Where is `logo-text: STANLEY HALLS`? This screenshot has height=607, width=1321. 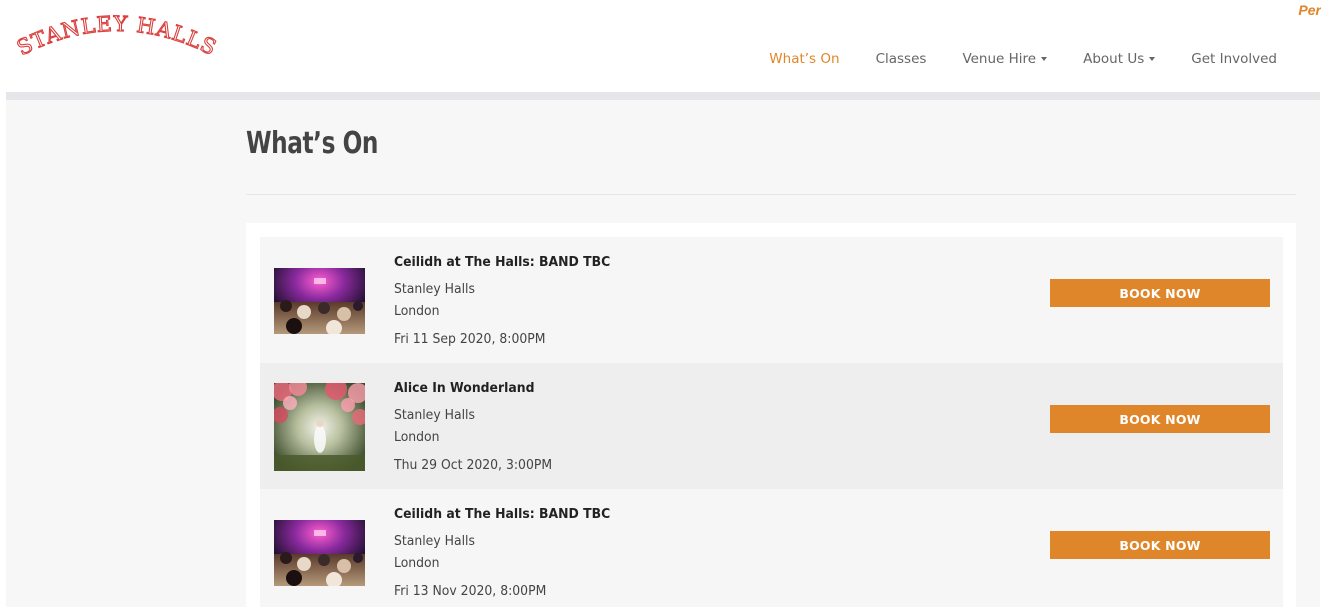
logo-text: STANLEY HALLS is located at coordinates (117, 36).